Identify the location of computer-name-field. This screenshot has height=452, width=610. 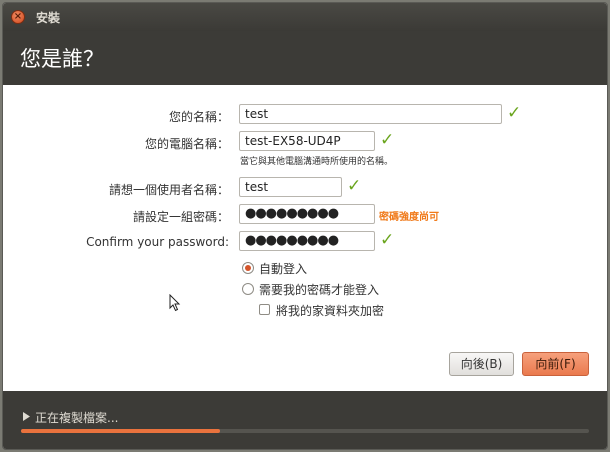
(307, 141).